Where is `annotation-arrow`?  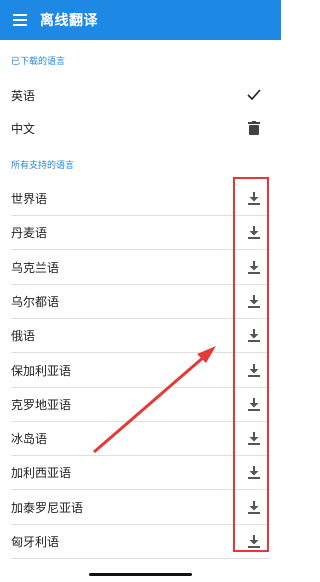
annotation-arrow is located at coordinates (154, 400).